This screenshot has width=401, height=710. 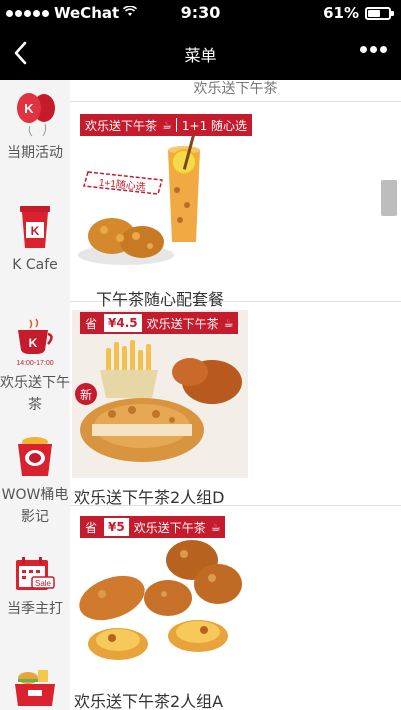 What do you see at coordinates (43, 583) in the screenshot?
I see `sale-label: Sale` at bounding box center [43, 583].